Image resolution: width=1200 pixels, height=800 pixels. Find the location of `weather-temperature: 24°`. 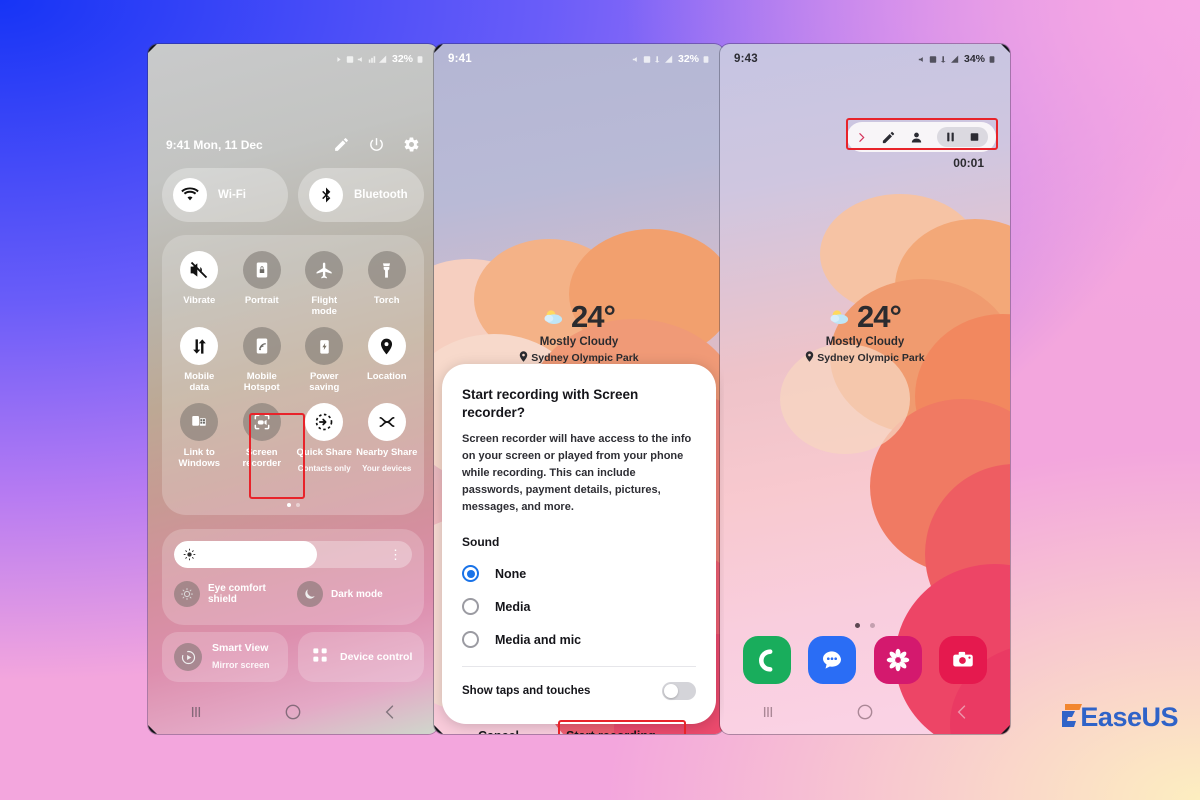

weather-temperature: 24° is located at coordinates (593, 316).